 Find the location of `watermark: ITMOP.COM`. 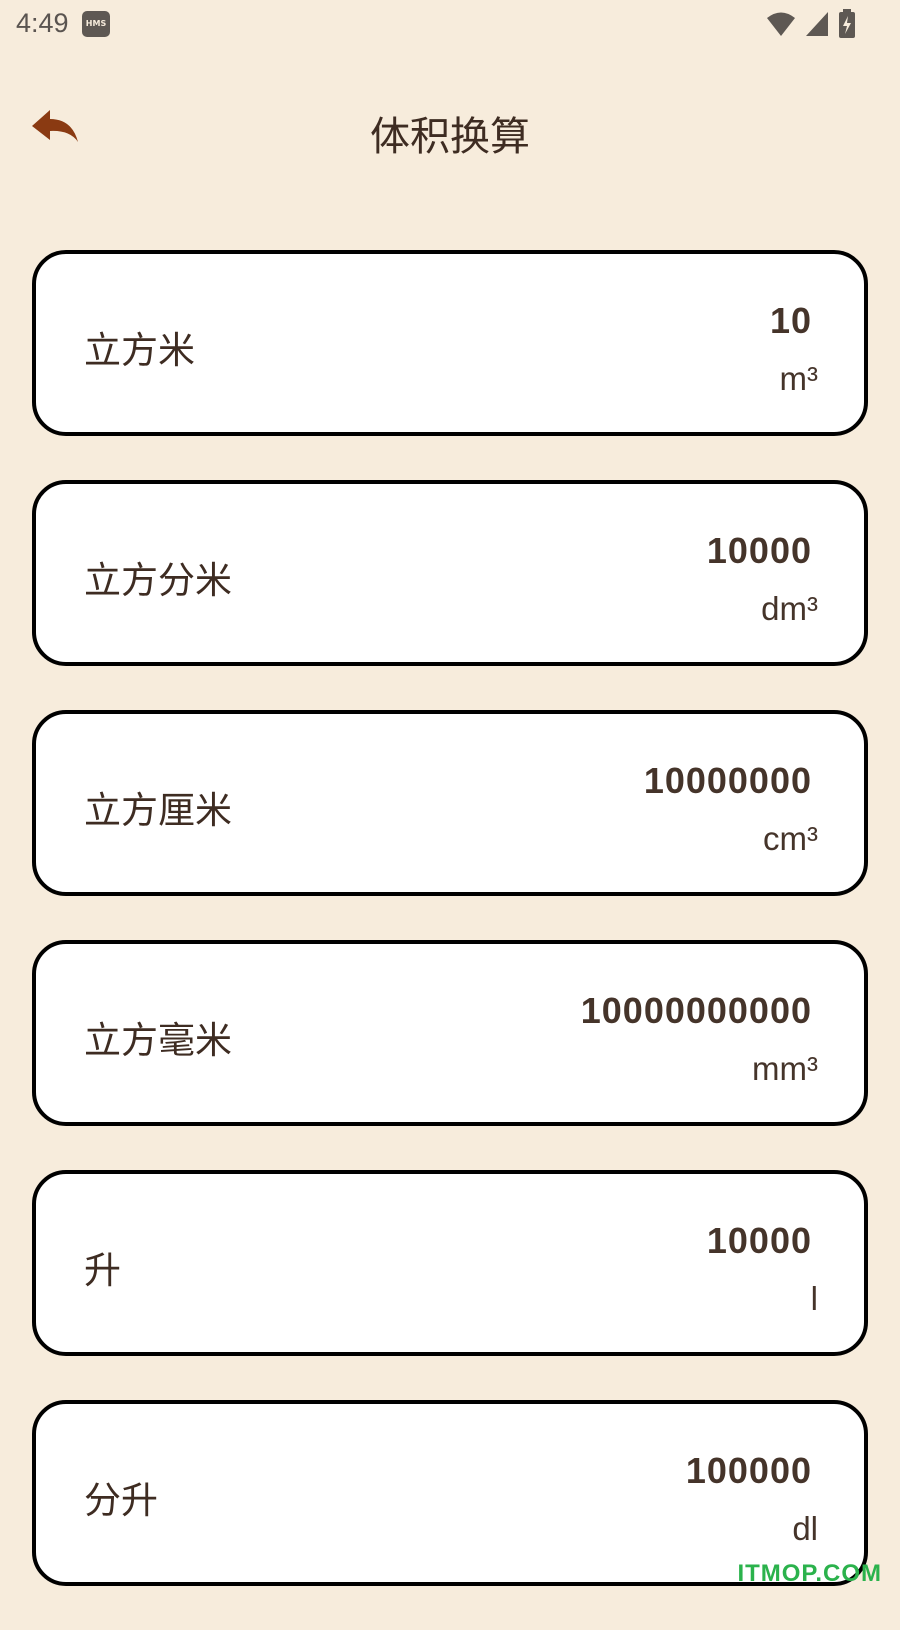

watermark: ITMOP.COM is located at coordinates (809, 1573).